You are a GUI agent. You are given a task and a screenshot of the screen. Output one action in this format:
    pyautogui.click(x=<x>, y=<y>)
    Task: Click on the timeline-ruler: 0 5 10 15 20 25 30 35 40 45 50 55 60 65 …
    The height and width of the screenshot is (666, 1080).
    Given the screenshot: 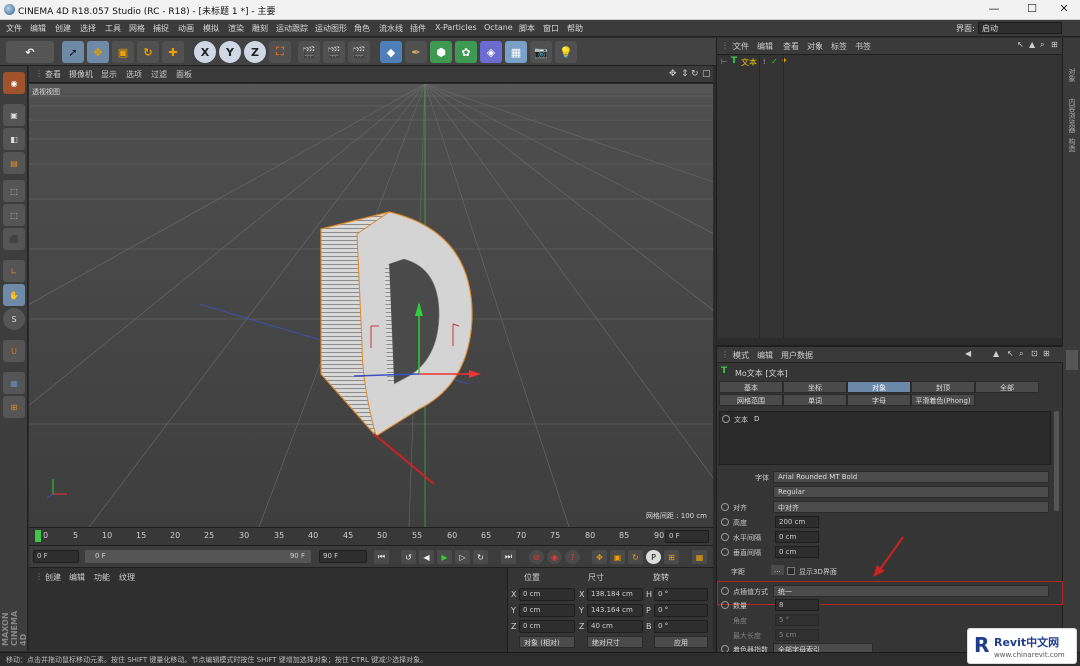 What is the action you would take?
    pyautogui.click(x=371, y=536)
    